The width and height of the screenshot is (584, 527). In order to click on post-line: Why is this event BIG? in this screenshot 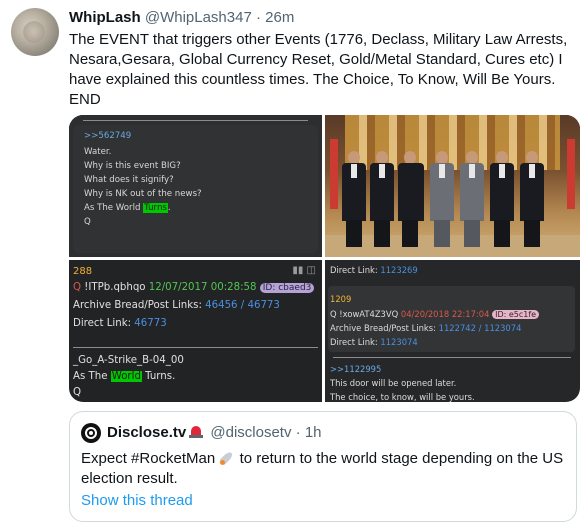, I will do `click(132, 166)`.